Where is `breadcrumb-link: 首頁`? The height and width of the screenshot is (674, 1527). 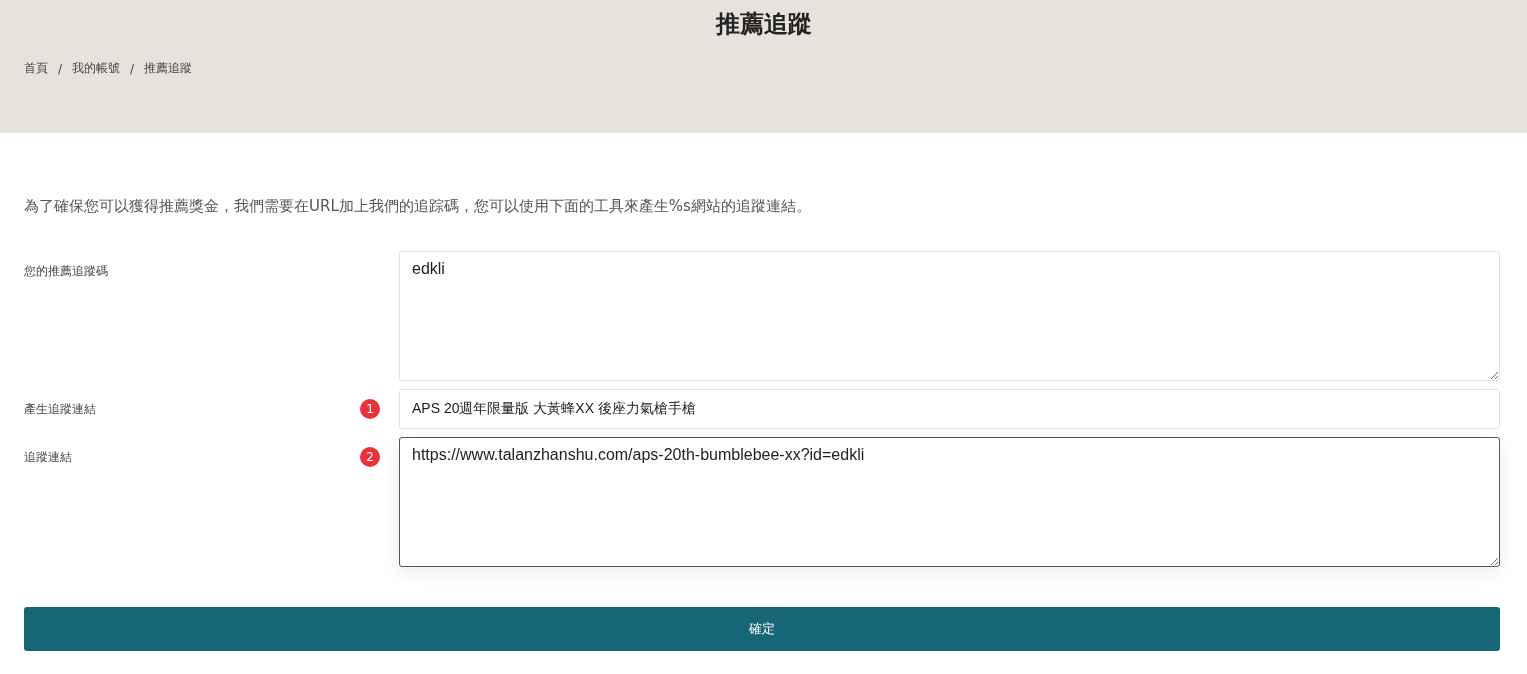 breadcrumb-link: 首頁 is located at coordinates (36, 68).